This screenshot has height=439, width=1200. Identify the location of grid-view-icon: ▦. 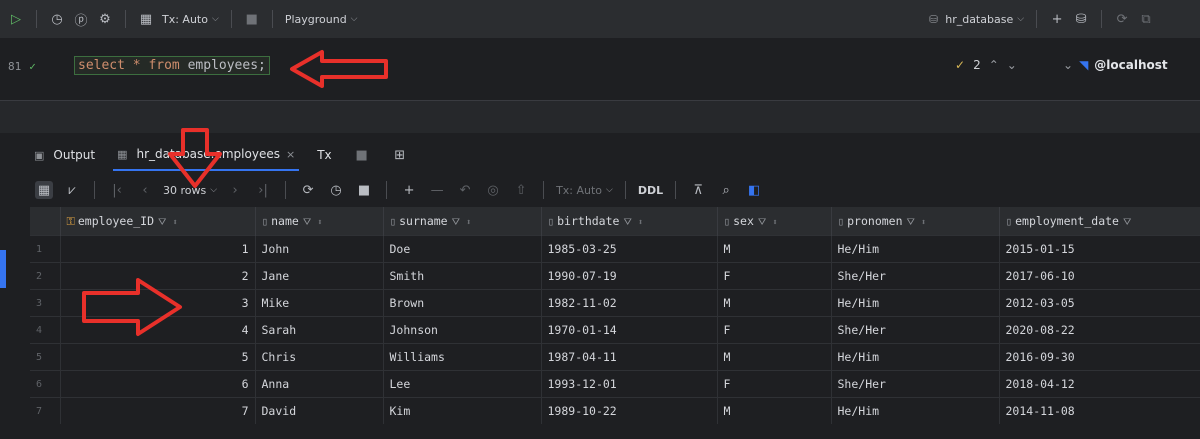
(44, 190).